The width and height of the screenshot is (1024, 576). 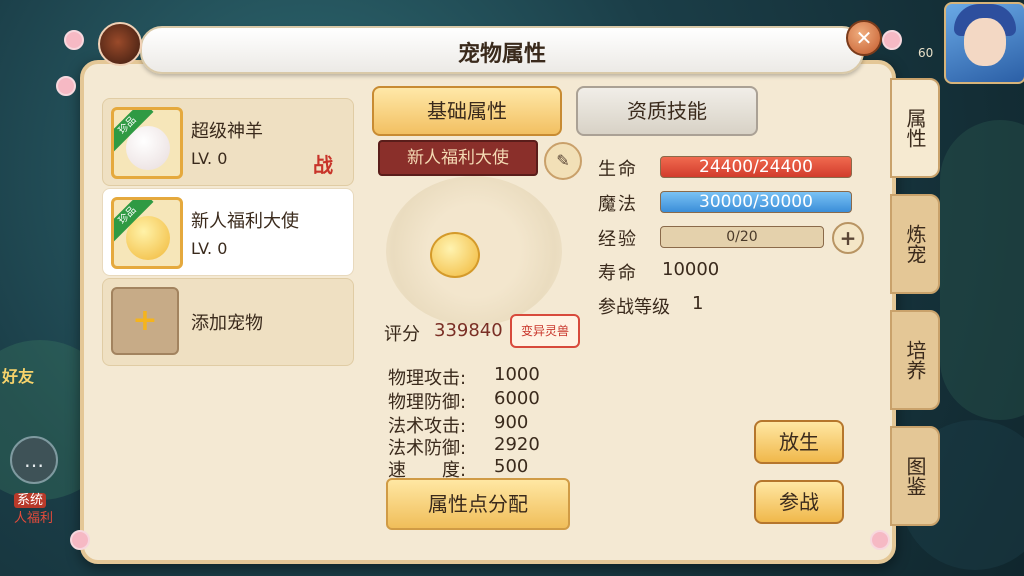 I want to click on mascot-icon, so click(x=120, y=44).